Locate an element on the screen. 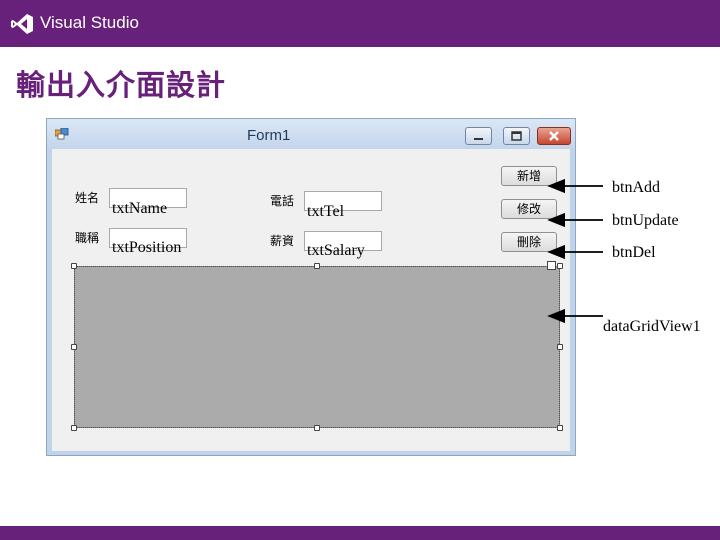 This screenshot has width=720, height=540. callout-arrows is located at coordinates (575, 251).